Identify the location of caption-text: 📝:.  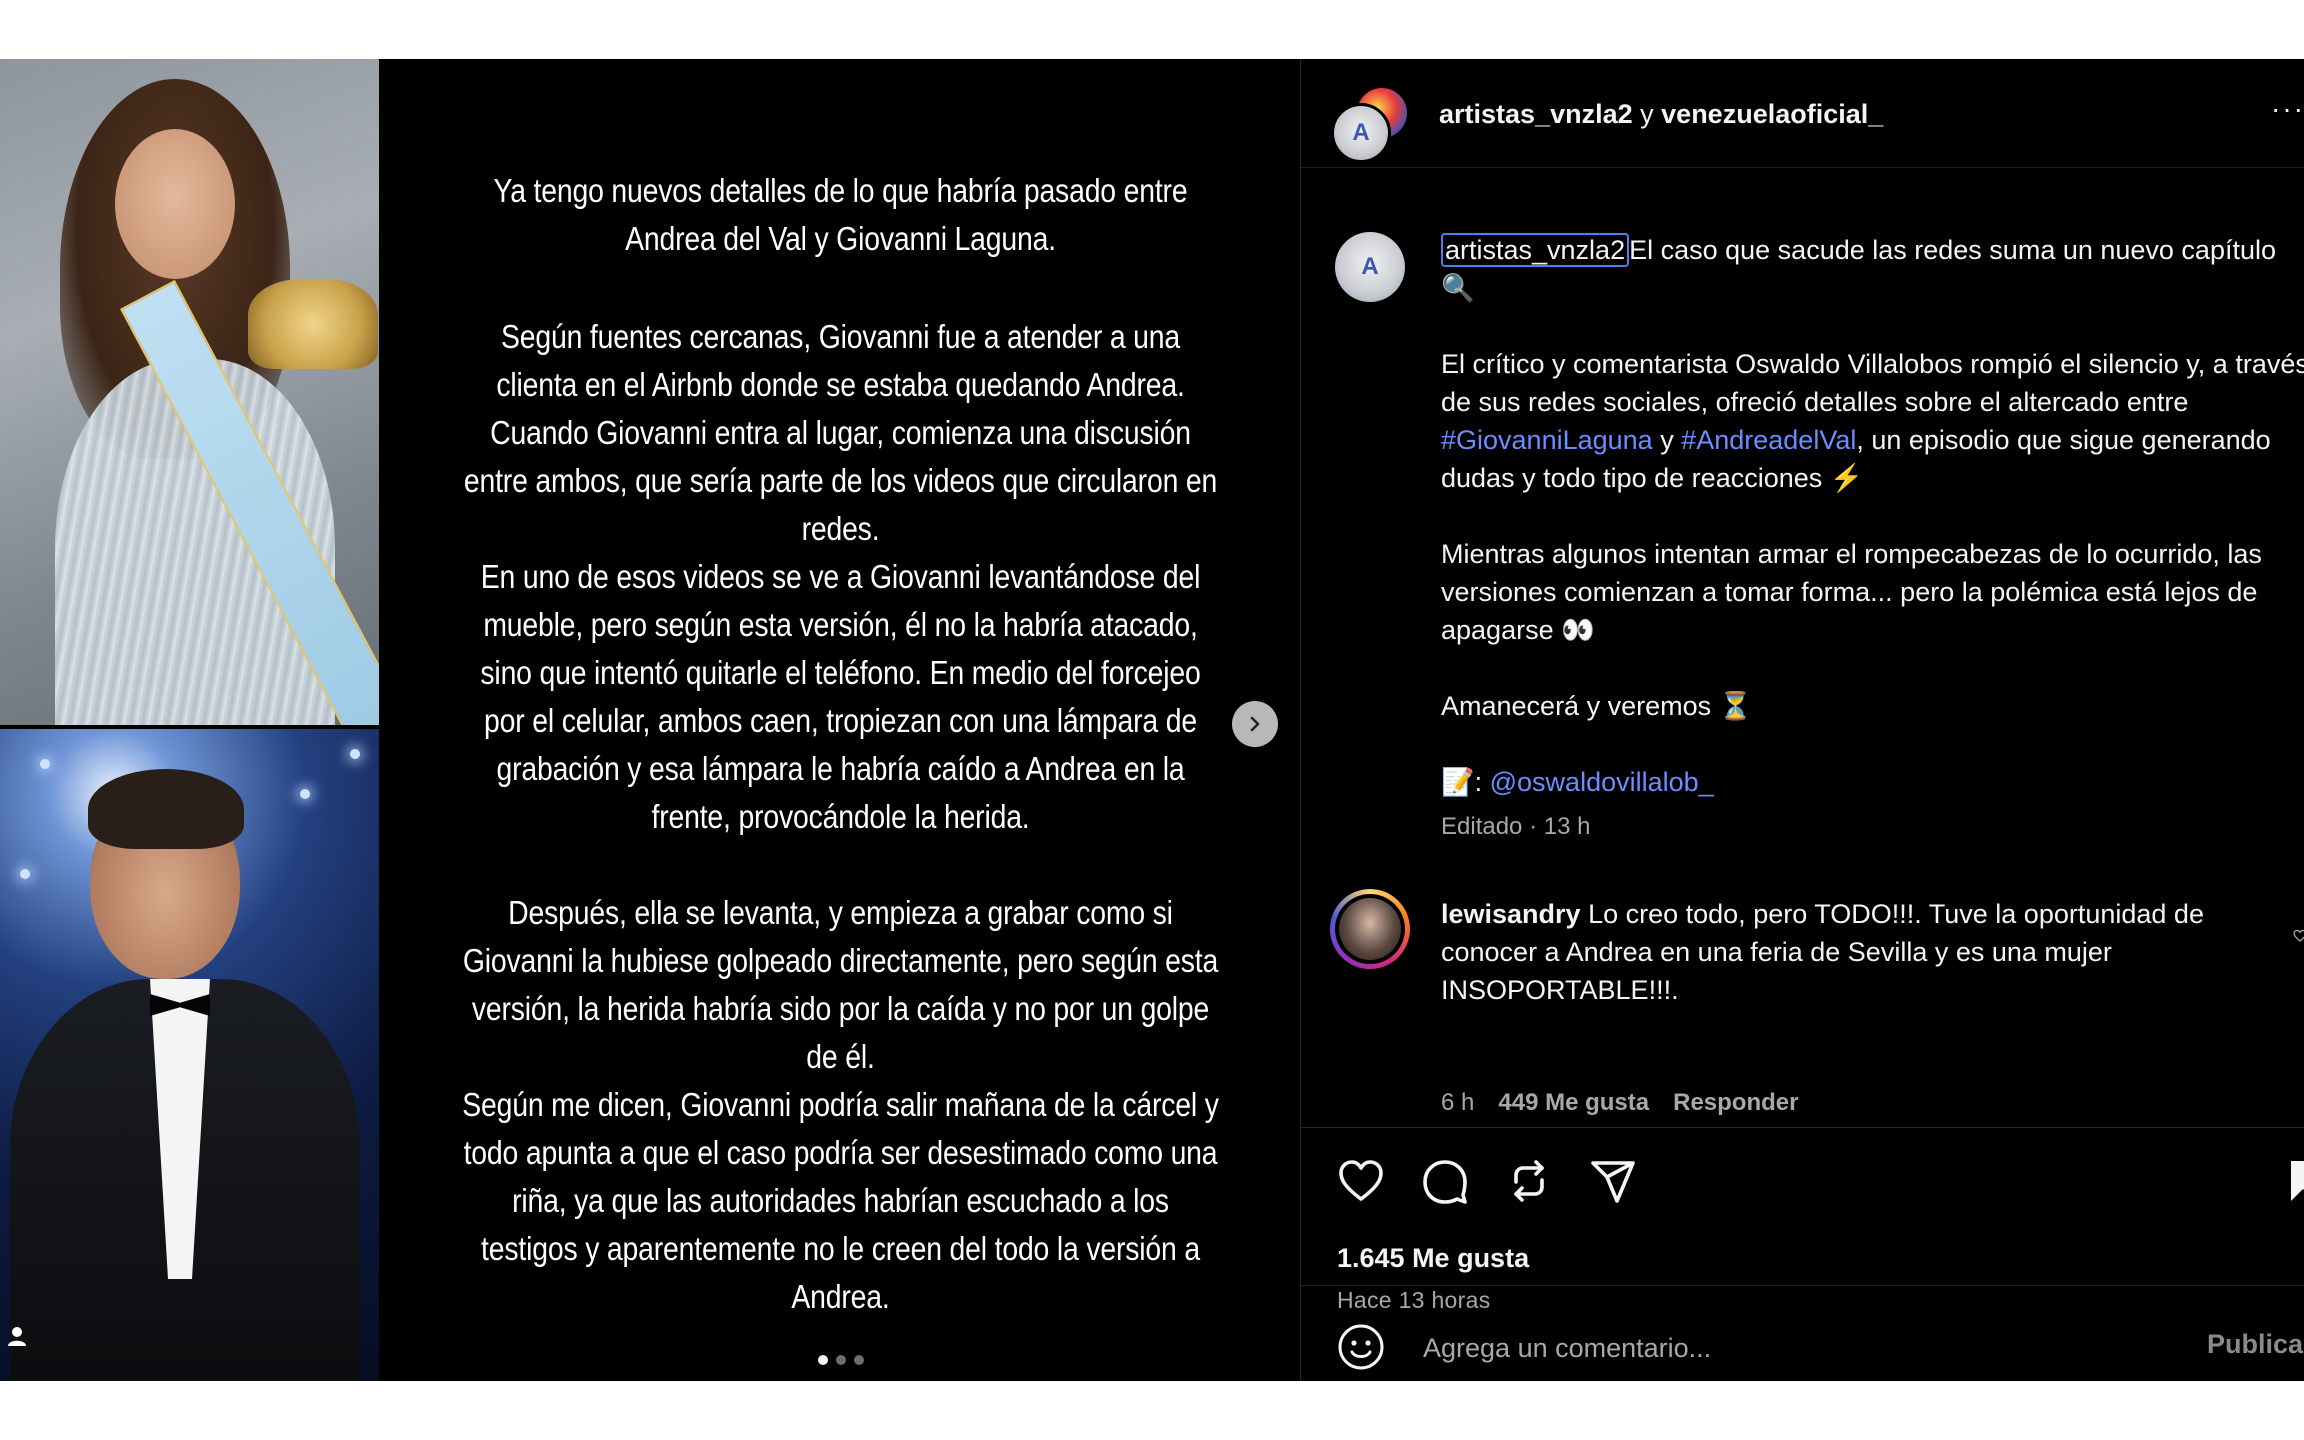
(1465, 782).